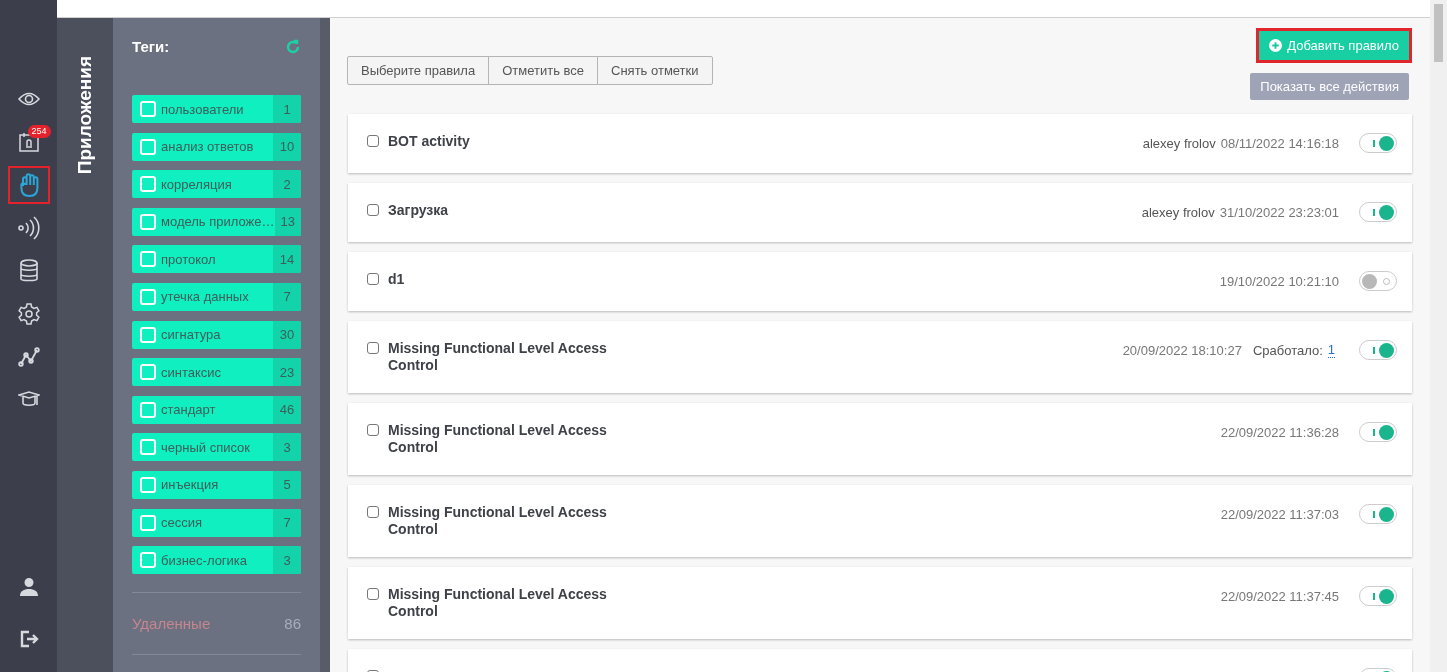 Image resolution: width=1447 pixels, height=672 pixels. I want to click on line-chart-icon, so click(28, 357).